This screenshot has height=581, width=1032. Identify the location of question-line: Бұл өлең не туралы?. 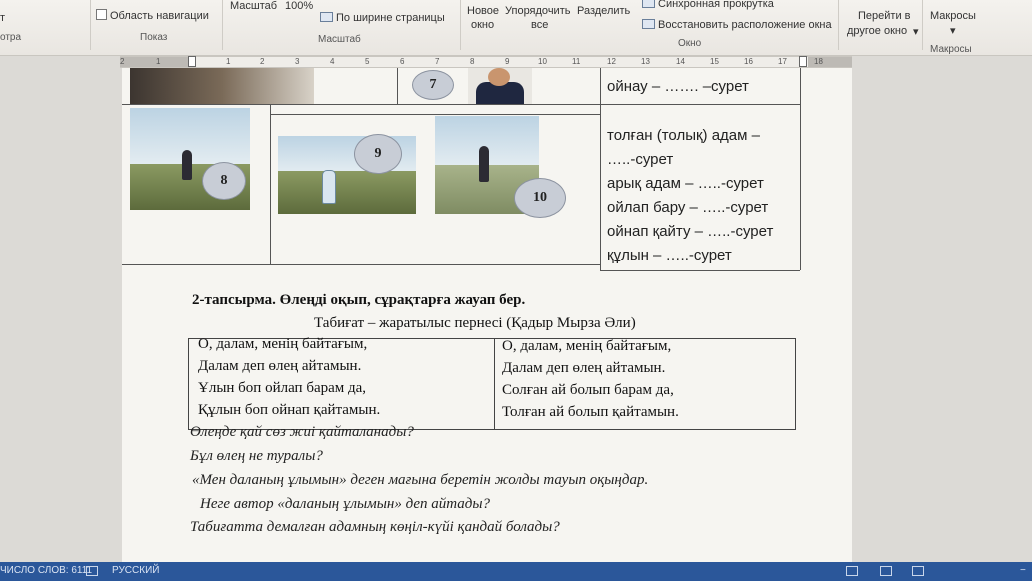
(256, 456).